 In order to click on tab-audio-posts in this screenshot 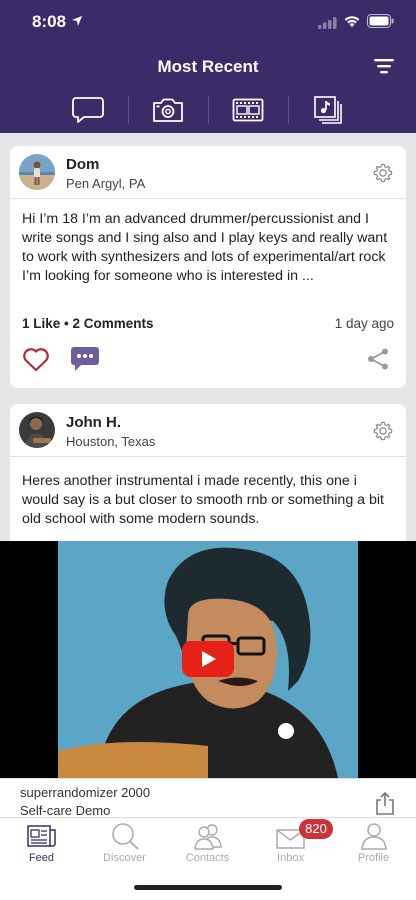, I will do `click(328, 110)`.